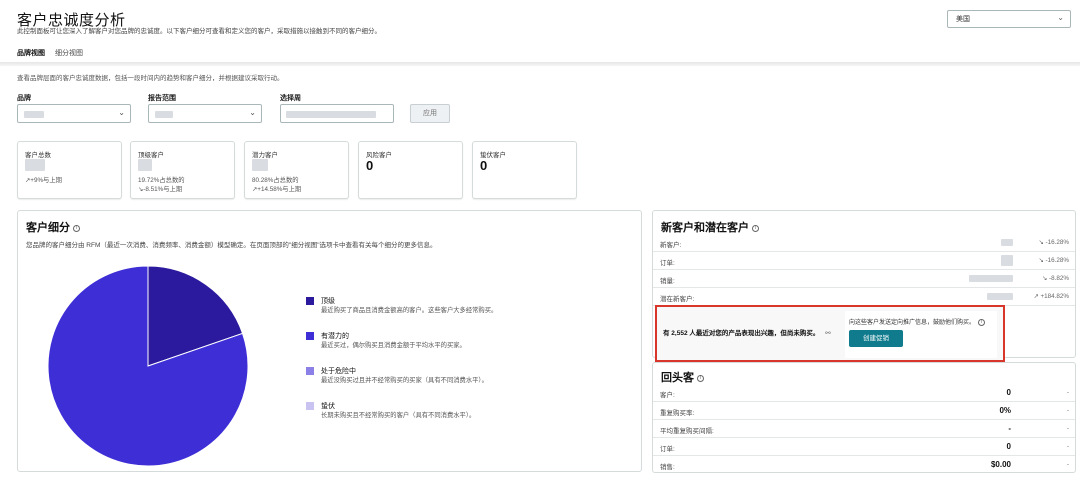 The height and width of the screenshot is (479, 1080). I want to click on pie-slices, so click(148, 366).